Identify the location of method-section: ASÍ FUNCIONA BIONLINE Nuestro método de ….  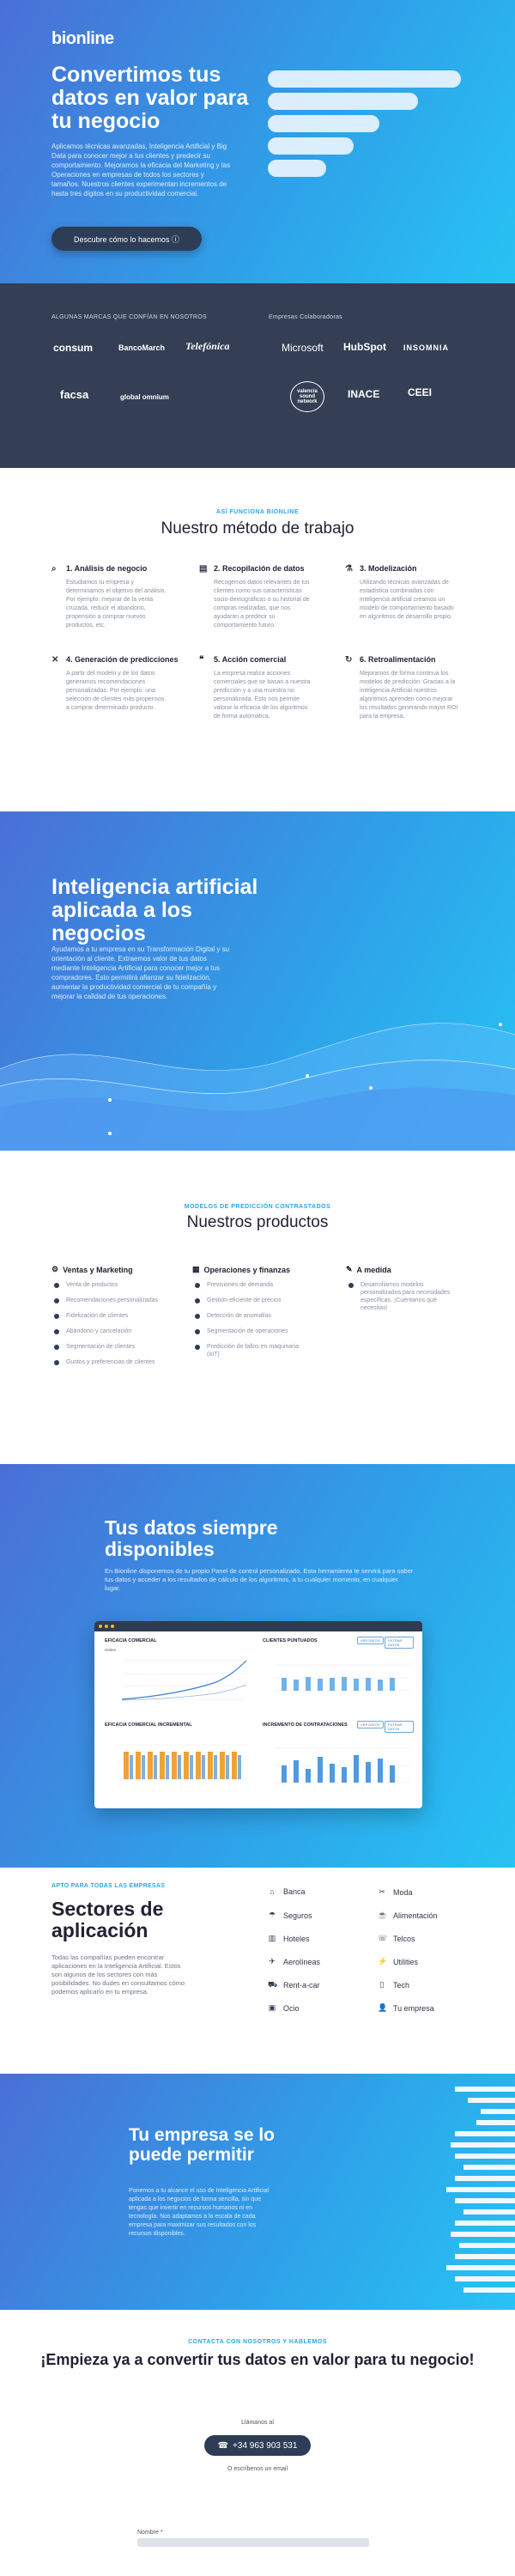
(257, 640).